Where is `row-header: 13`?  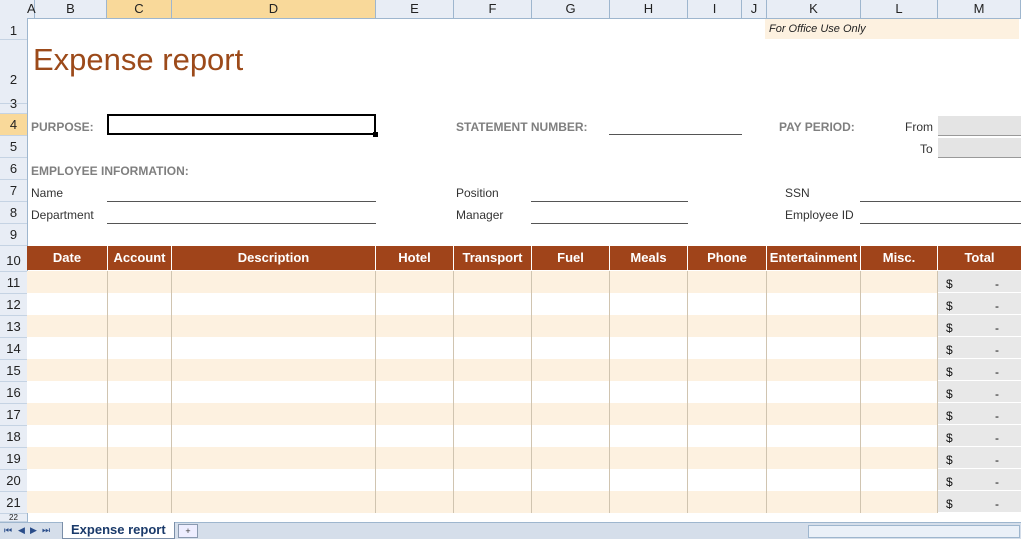 row-header: 13 is located at coordinates (13, 327).